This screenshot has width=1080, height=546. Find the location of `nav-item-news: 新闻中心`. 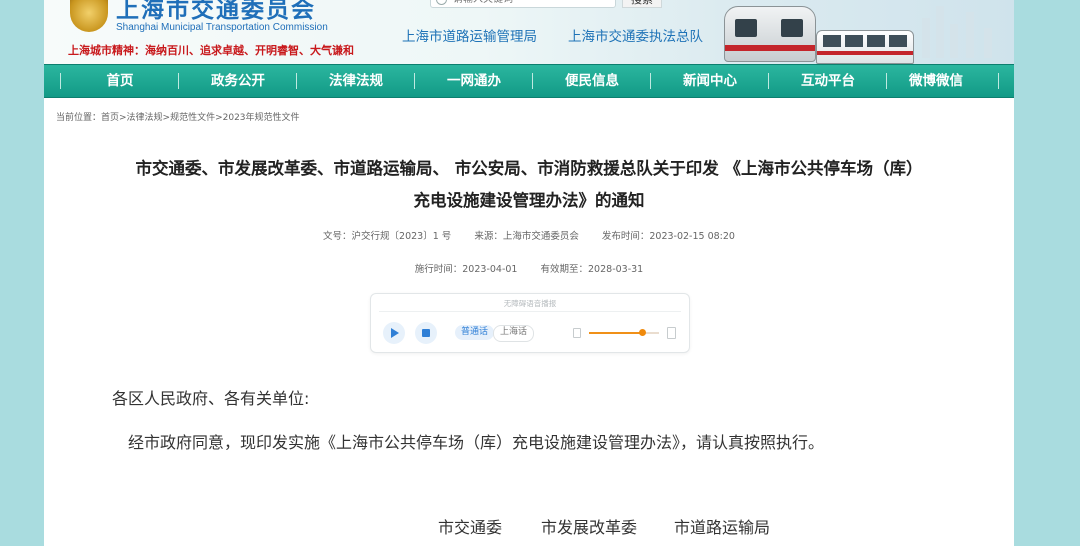

nav-item-news: 新闻中心 is located at coordinates (710, 81).